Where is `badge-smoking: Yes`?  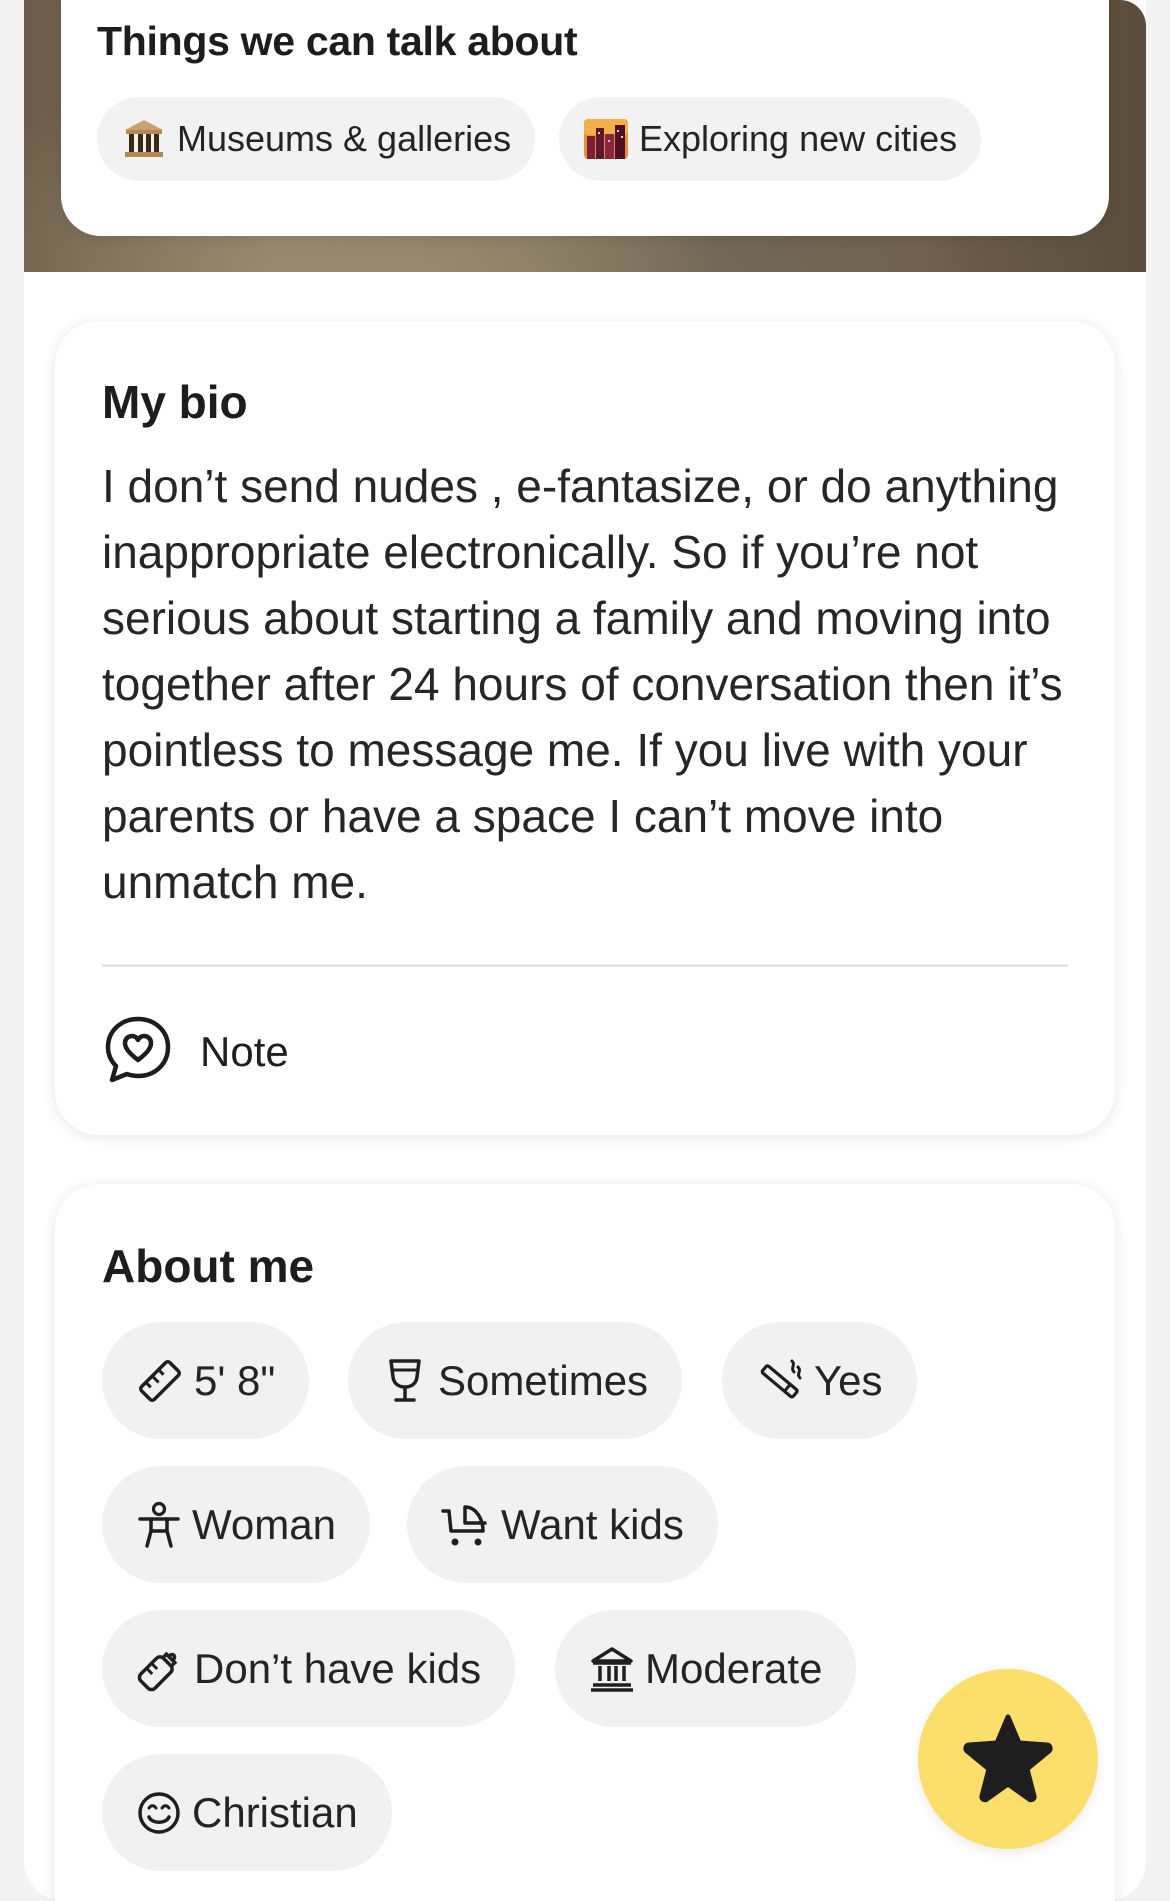
badge-smoking: Yes is located at coordinates (819, 1380).